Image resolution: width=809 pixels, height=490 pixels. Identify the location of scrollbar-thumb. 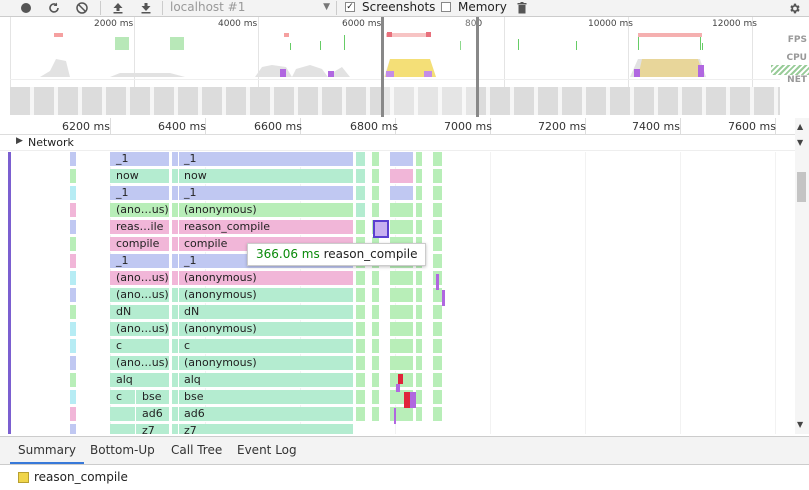
(801, 187).